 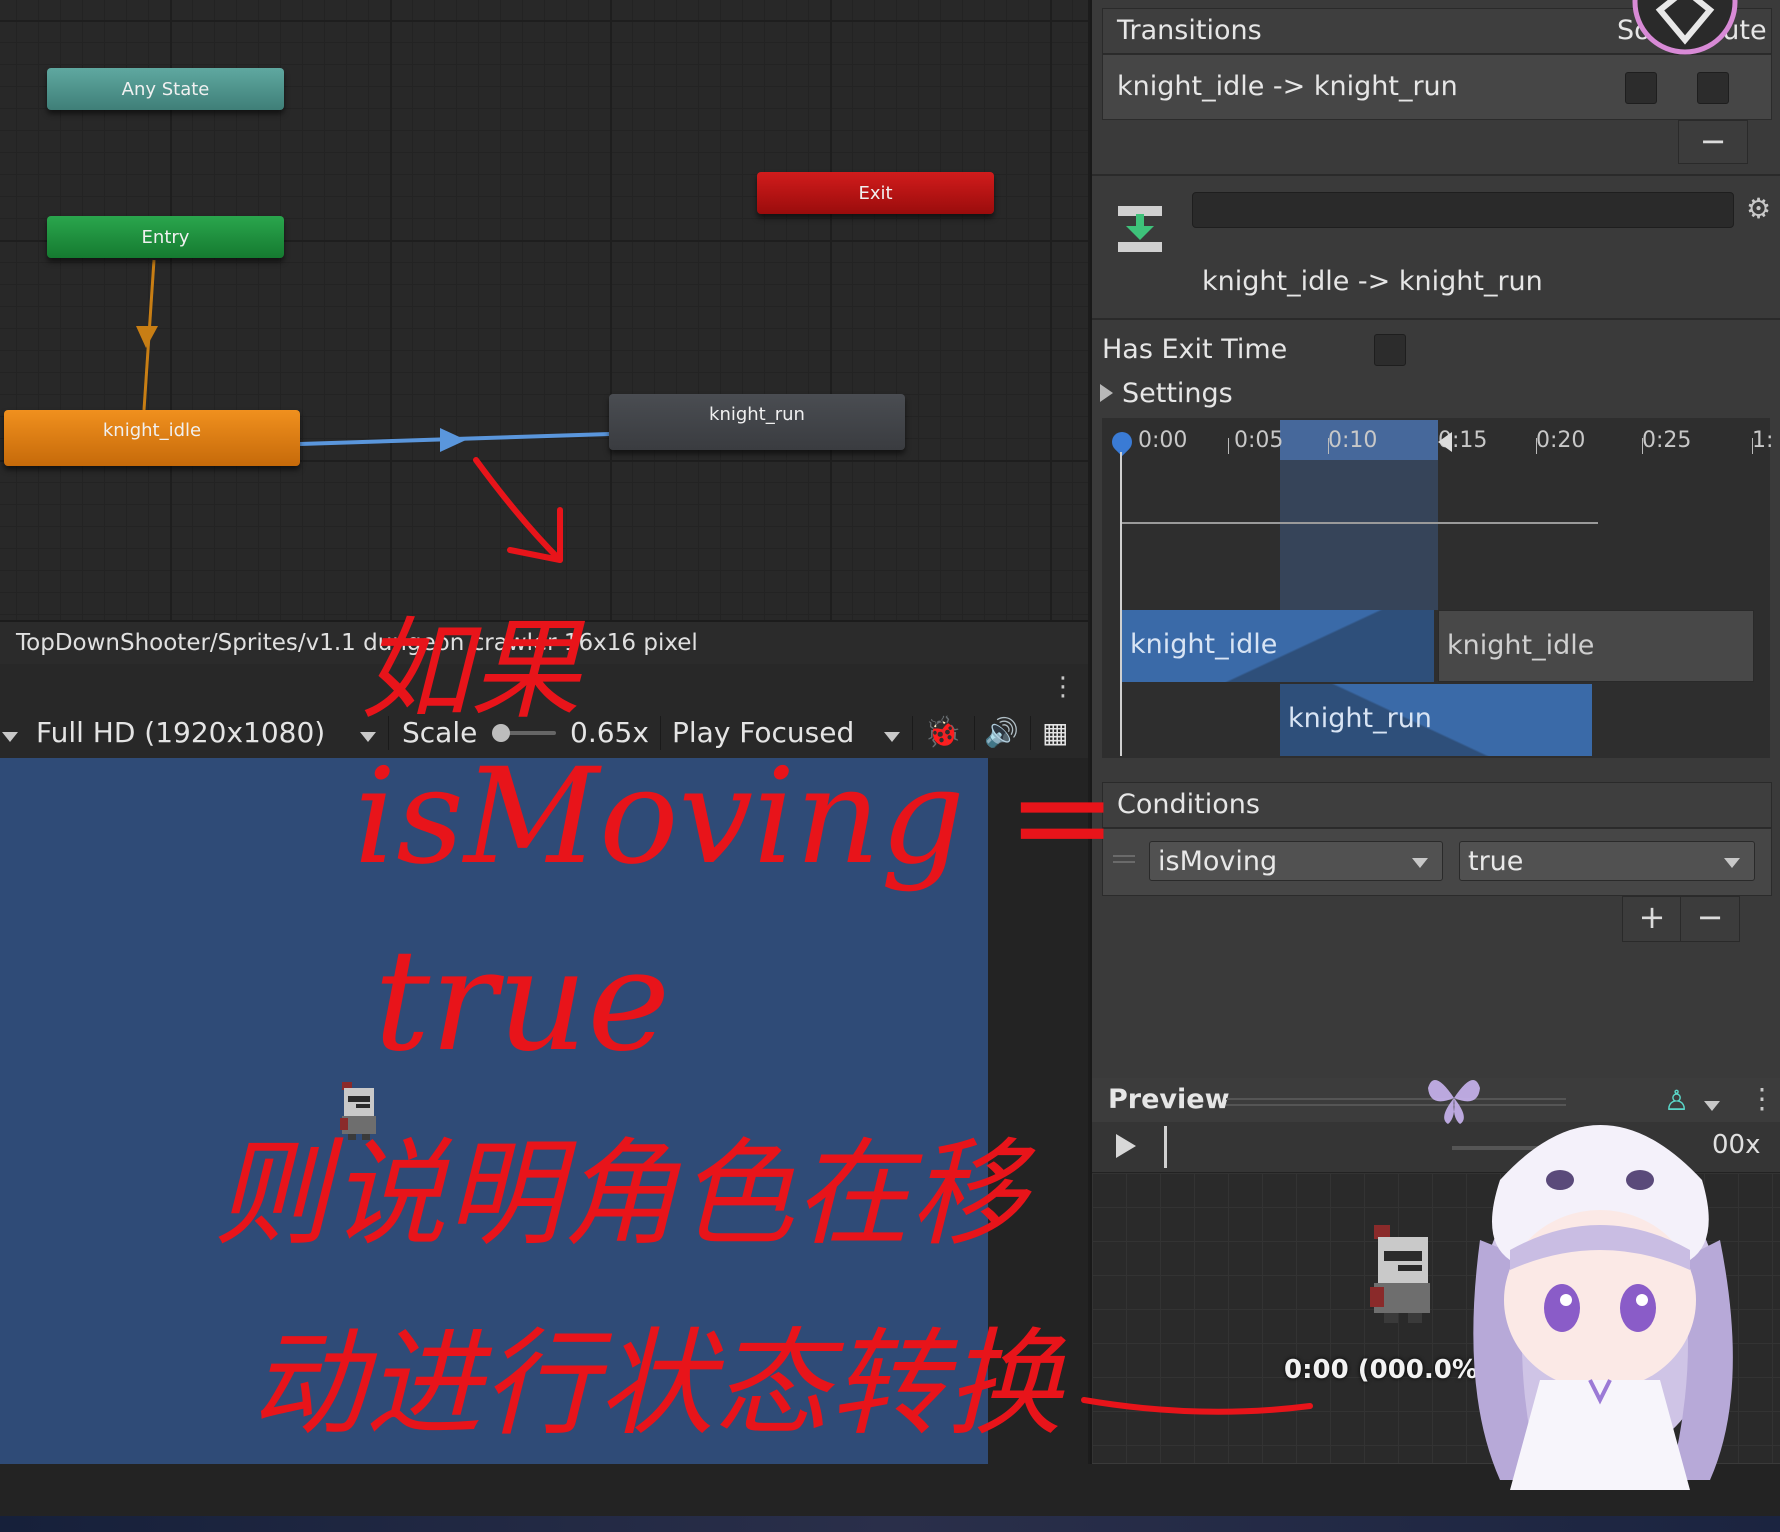 I want to click on resolution-dropdown: Full HD (1920x1080), so click(x=180, y=733).